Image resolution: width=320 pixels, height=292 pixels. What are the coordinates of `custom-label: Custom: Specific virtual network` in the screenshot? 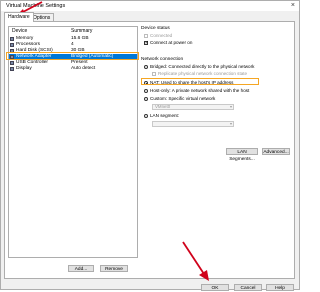 It's located at (183, 98).